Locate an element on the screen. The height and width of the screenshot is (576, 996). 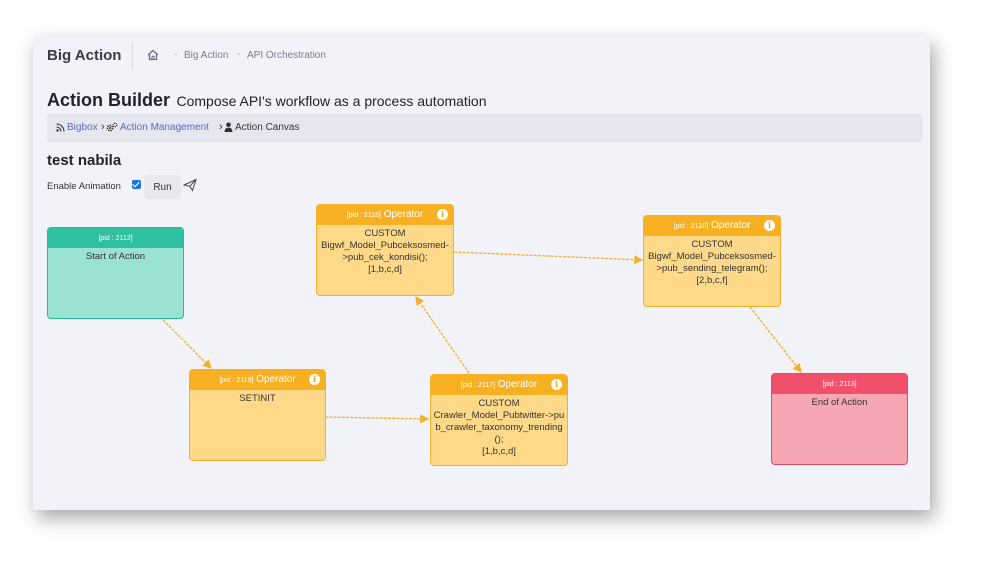
edge-setinit-to-crawler is located at coordinates (377, 419).